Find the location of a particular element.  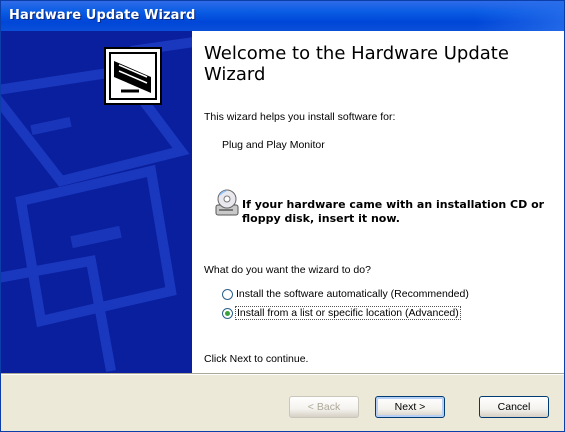

back-button: < Back is located at coordinates (324, 407).